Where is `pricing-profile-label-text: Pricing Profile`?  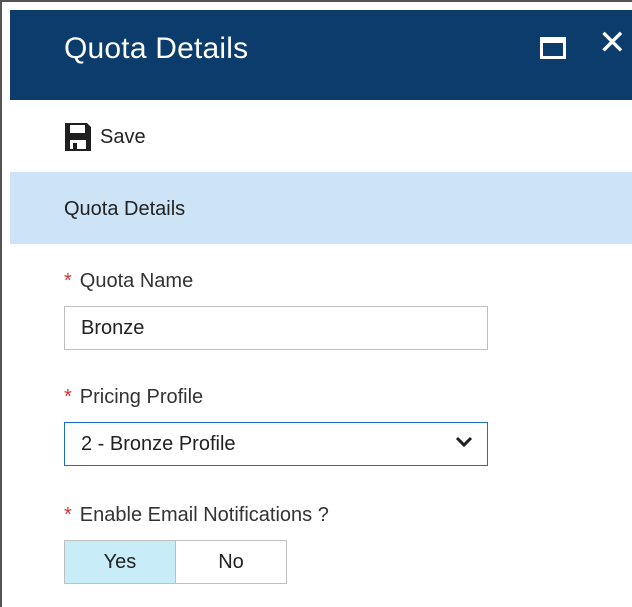
pricing-profile-label-text: Pricing Profile is located at coordinates (141, 397).